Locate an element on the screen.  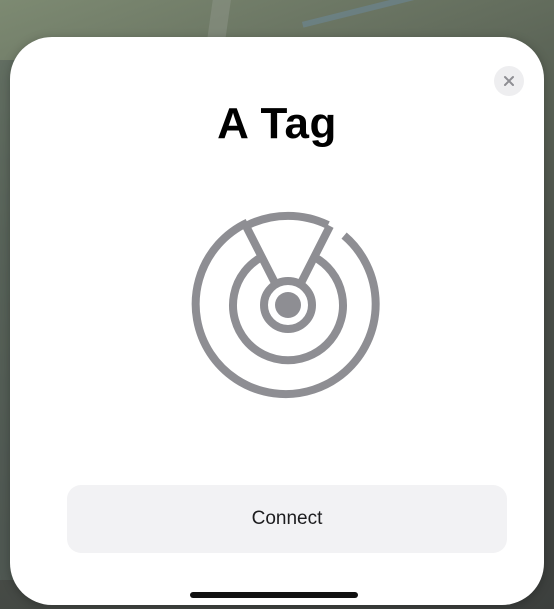
sheet-title: A Tag is located at coordinates (277, 123).